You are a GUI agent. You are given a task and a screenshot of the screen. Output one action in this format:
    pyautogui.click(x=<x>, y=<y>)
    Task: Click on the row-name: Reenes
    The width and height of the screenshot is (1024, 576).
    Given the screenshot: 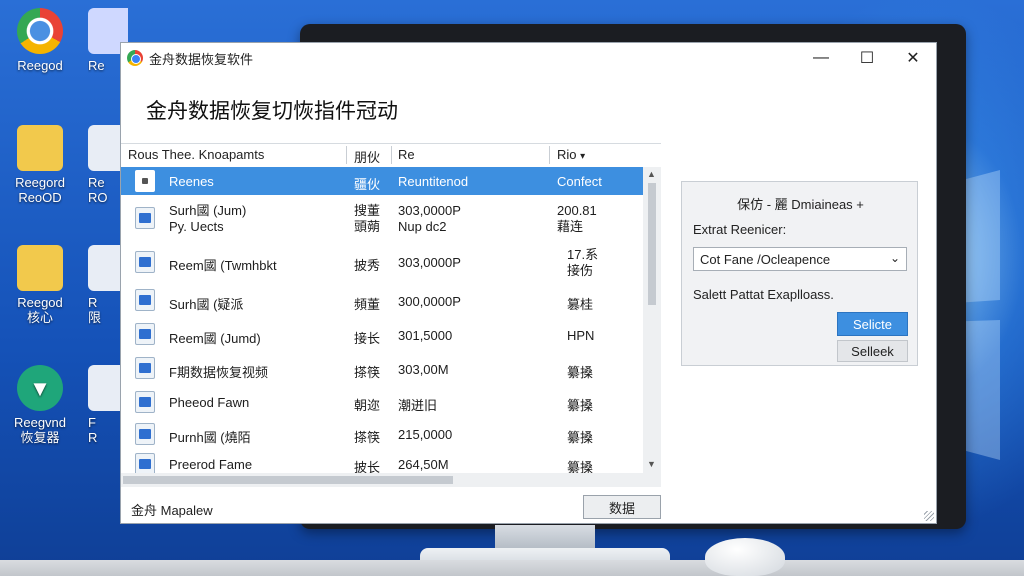 What is the action you would take?
    pyautogui.click(x=191, y=181)
    